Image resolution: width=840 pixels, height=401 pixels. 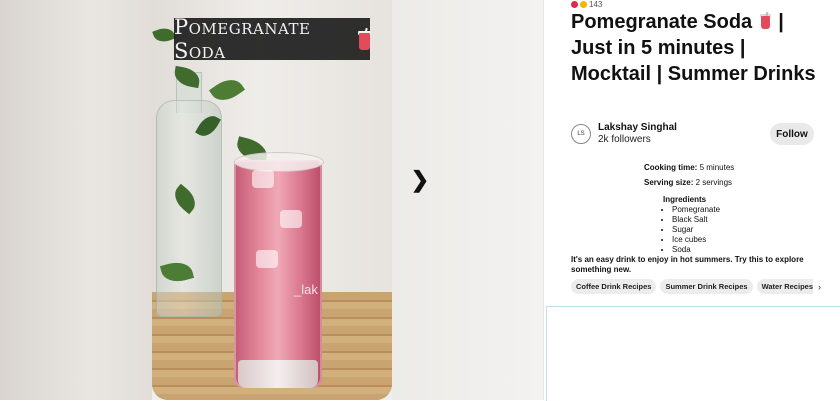 What do you see at coordinates (614, 286) in the screenshot?
I see `tag-chip: Coffee Drink Recipes` at bounding box center [614, 286].